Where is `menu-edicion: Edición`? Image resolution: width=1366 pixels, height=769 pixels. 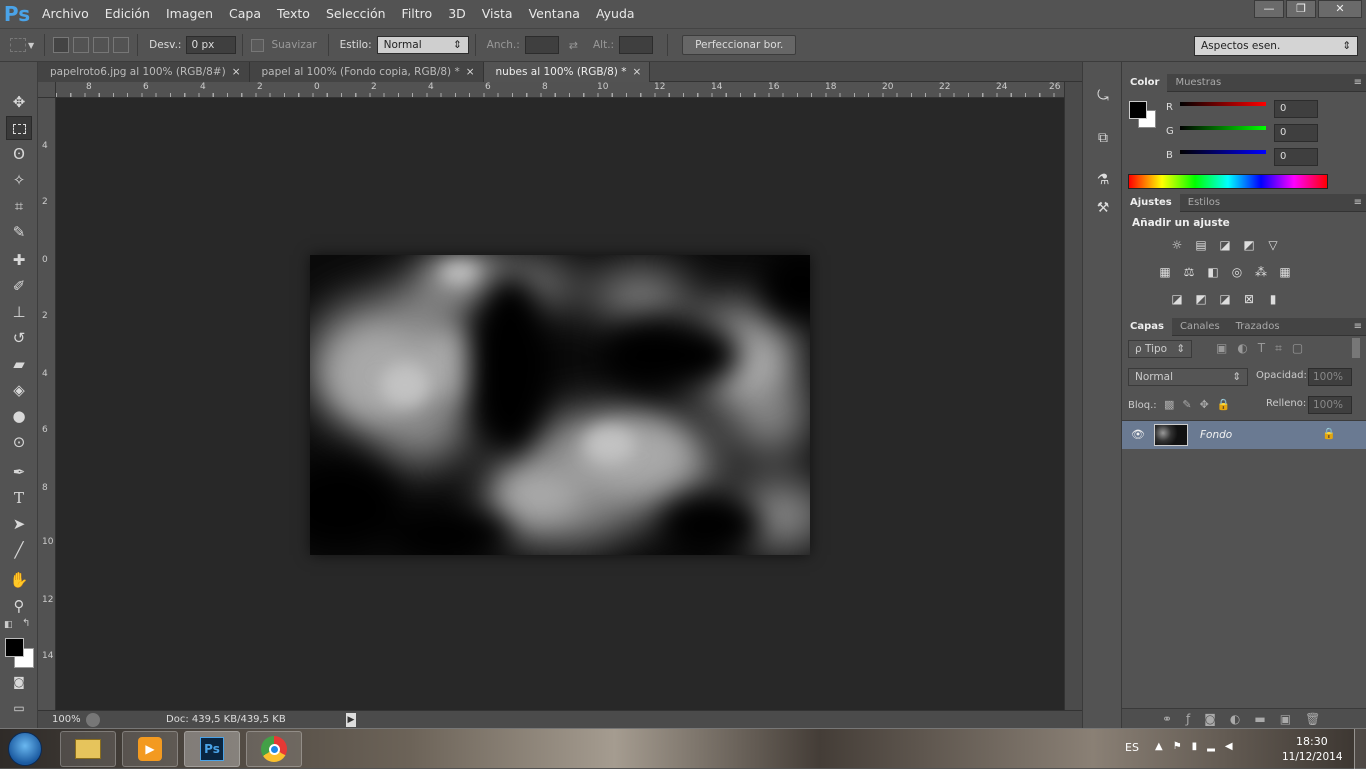 menu-edicion: Edición is located at coordinates (127, 14).